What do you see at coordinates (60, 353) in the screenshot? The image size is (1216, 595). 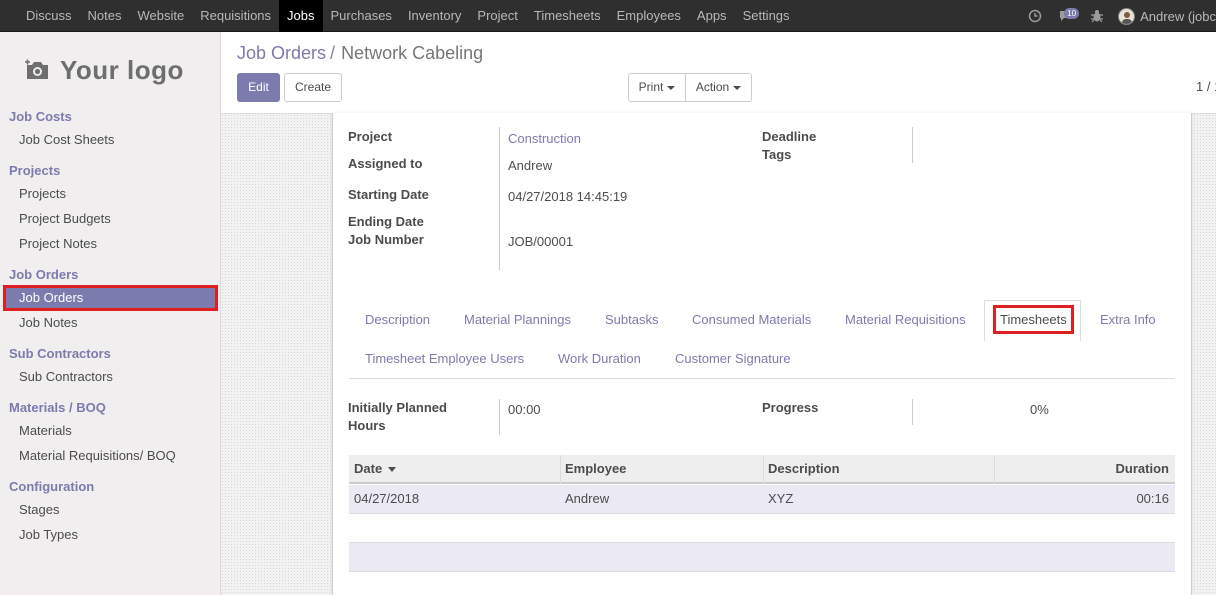 I see `sidebar-section-sub-contractors: Sub Contractors` at bounding box center [60, 353].